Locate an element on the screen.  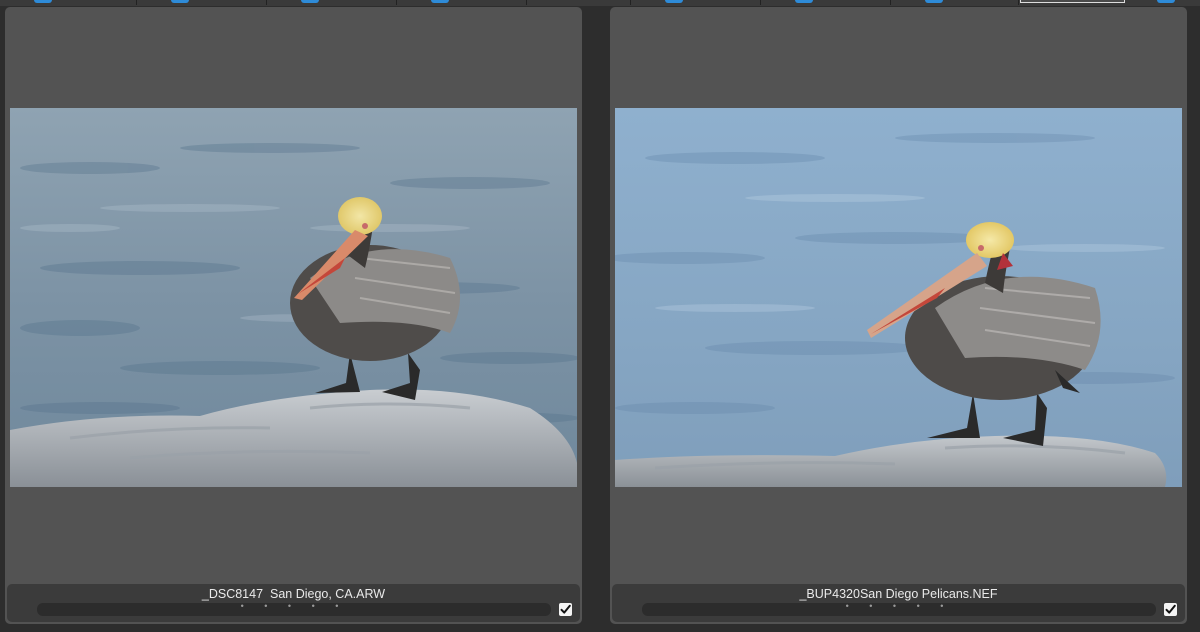
top-tab-strip is located at coordinates (600, 3).